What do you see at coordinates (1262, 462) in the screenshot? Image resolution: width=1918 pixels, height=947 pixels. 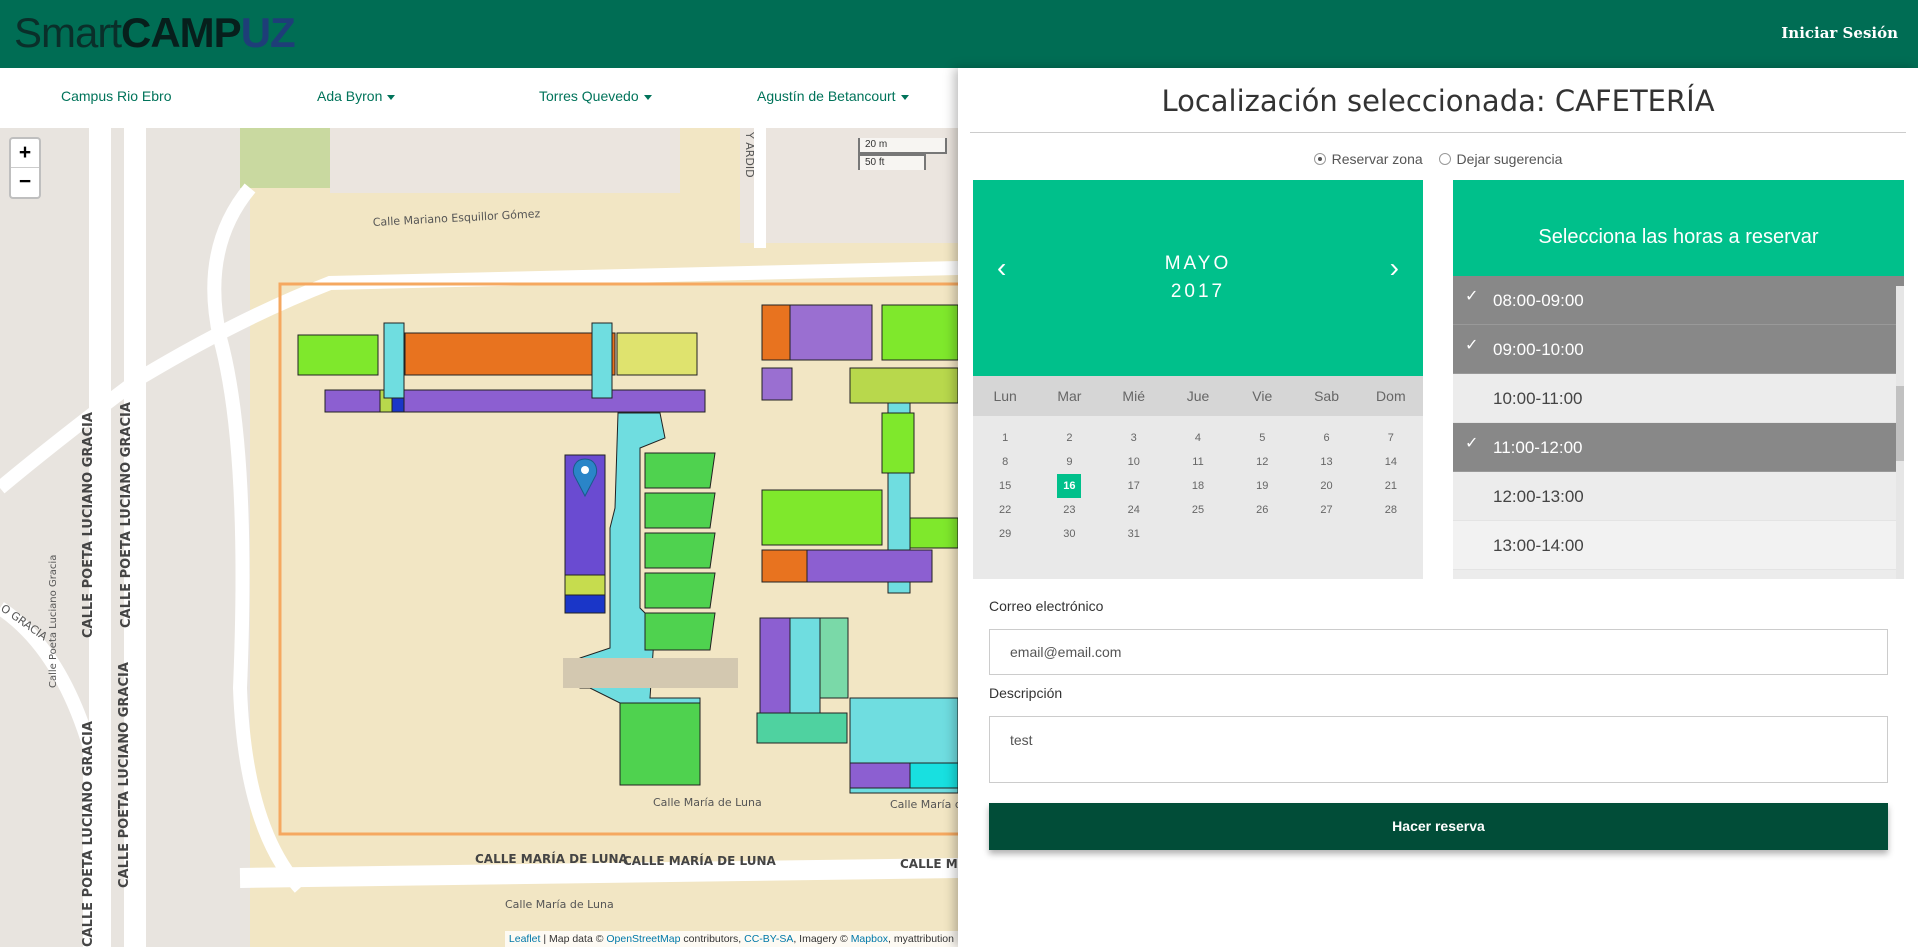 I see `calendar-day: 12` at bounding box center [1262, 462].